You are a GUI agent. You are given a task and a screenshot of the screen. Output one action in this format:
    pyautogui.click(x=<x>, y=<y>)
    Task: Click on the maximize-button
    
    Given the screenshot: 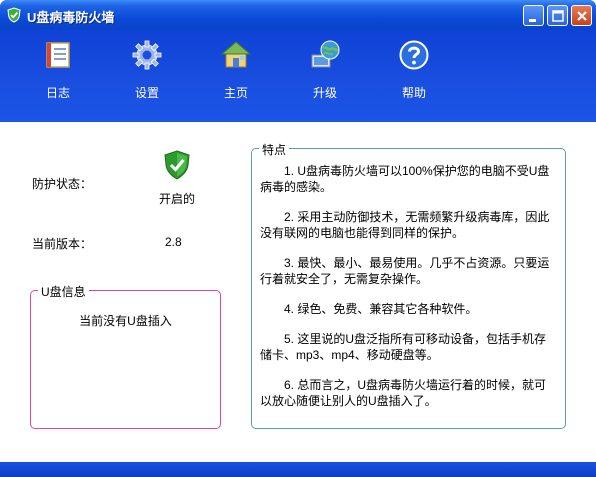 What is the action you would take?
    pyautogui.click(x=557, y=15)
    